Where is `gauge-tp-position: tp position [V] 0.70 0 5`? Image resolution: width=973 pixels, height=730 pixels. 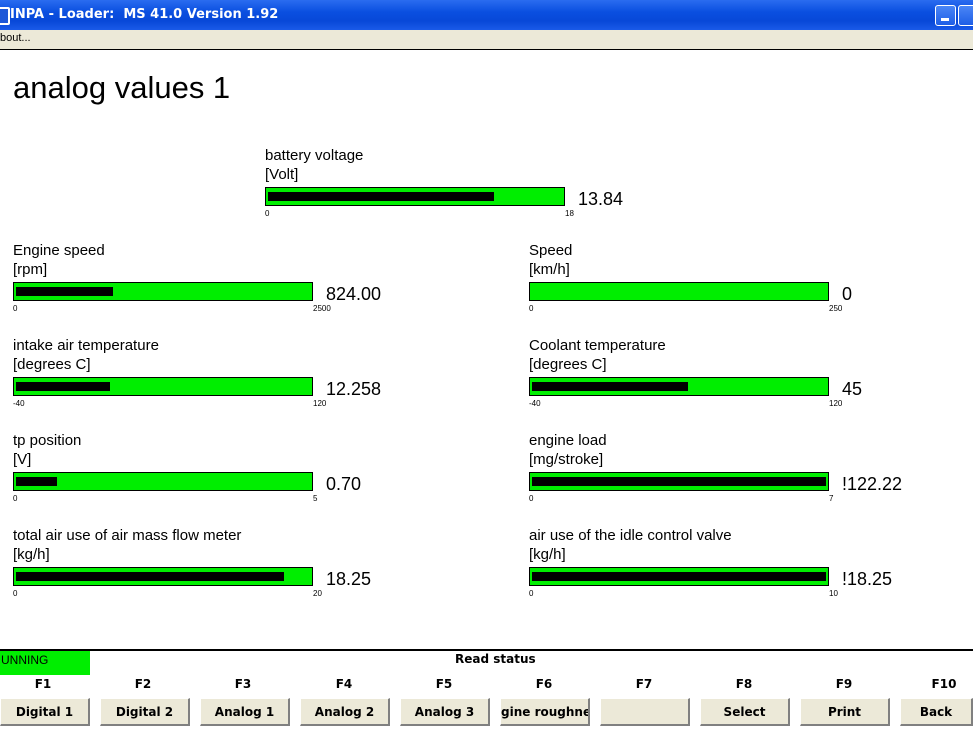 gauge-tp-position: tp position [V] 0.70 0 5 is located at coordinates (223, 474).